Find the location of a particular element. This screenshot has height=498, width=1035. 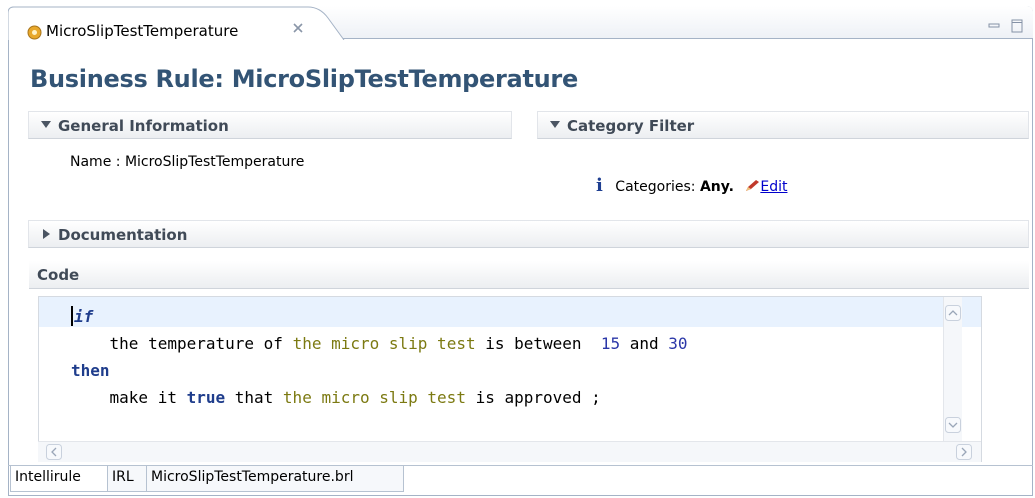

maximize-icon is located at coordinates (1017, 27).